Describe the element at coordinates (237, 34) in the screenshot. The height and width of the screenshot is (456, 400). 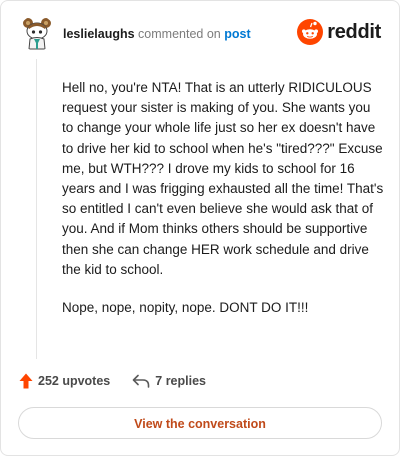
I see `post-link: post` at that location.